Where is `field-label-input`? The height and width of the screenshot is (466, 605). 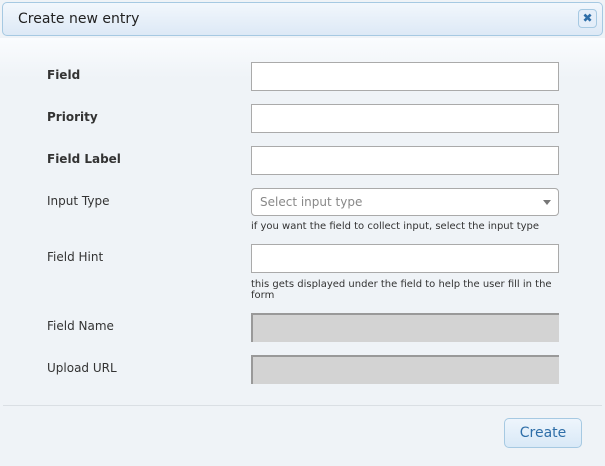
field-label-input is located at coordinates (405, 160).